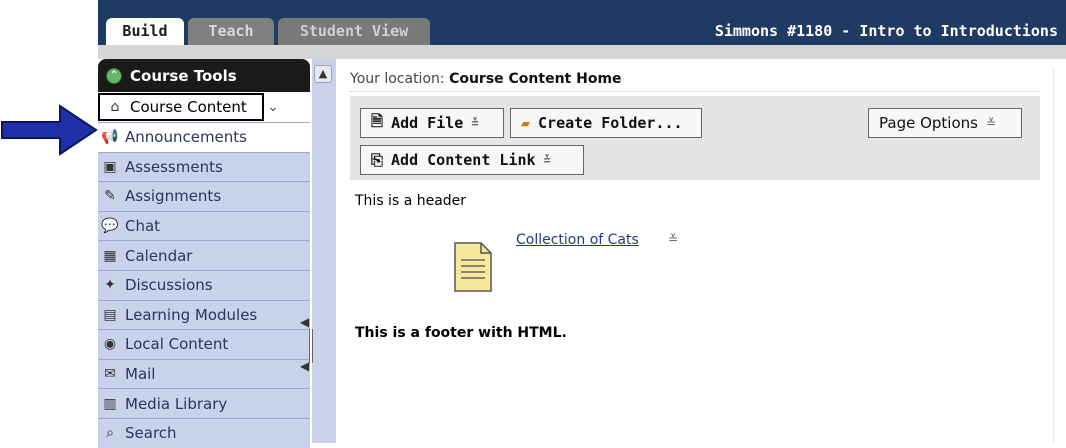 The width and height of the screenshot is (1066, 448). What do you see at coordinates (535, 79) in the screenshot?
I see `location-value: Course Content Home` at bounding box center [535, 79].